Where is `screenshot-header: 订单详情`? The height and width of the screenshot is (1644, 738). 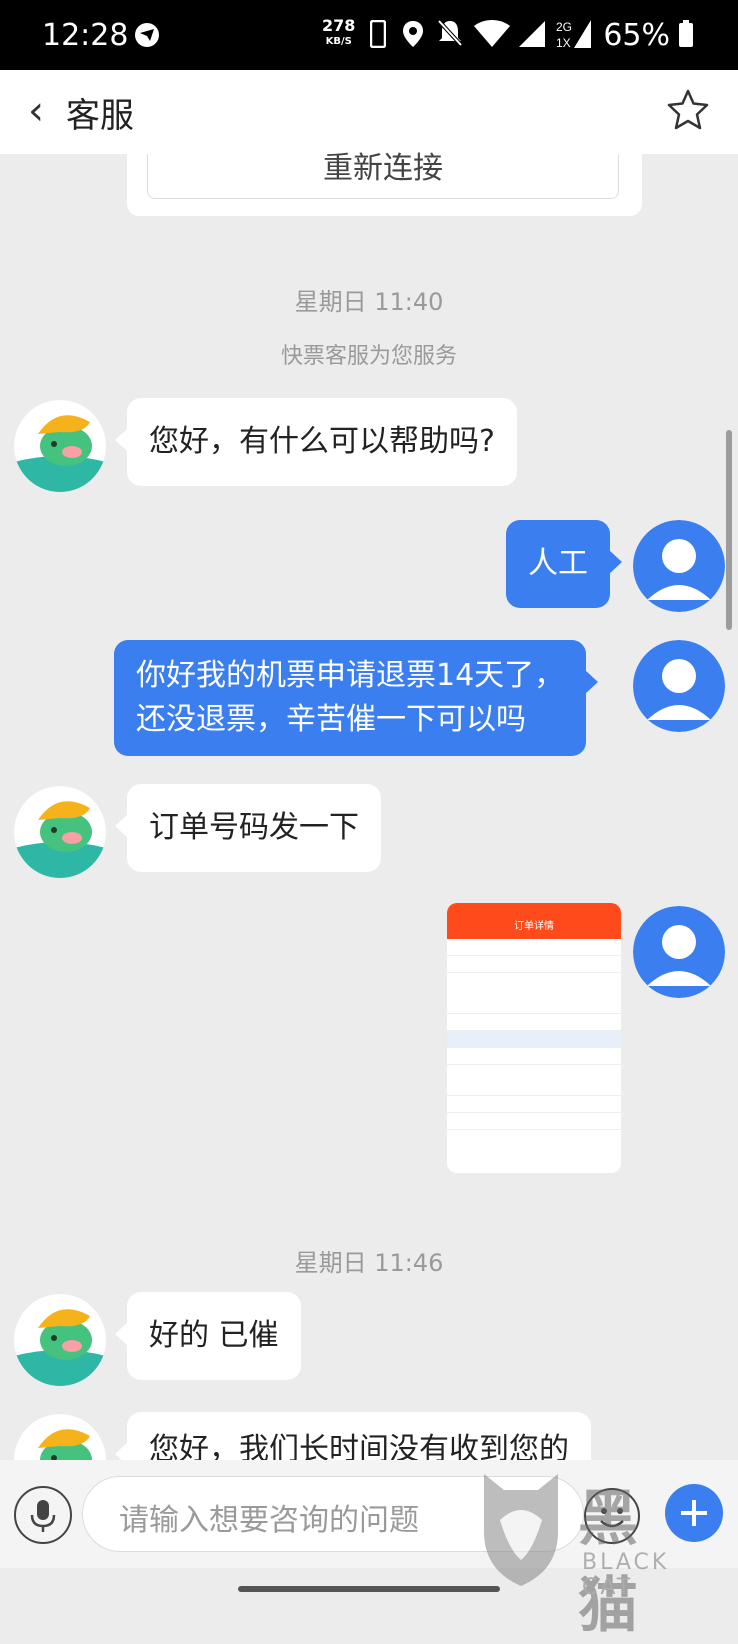
screenshot-header: 订单详情 is located at coordinates (534, 921).